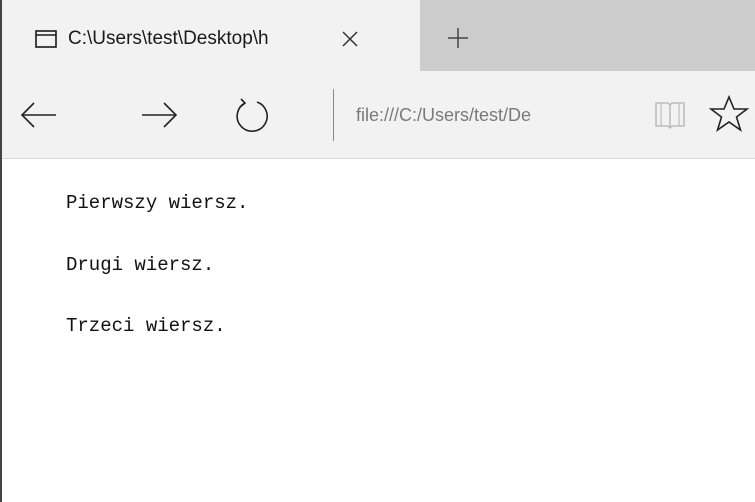  I want to click on arrow-left-icon, so click(38, 115).